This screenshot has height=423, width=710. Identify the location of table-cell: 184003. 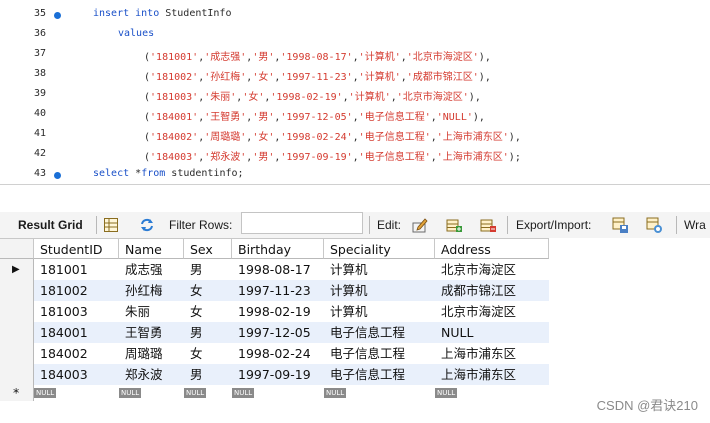
(76, 374).